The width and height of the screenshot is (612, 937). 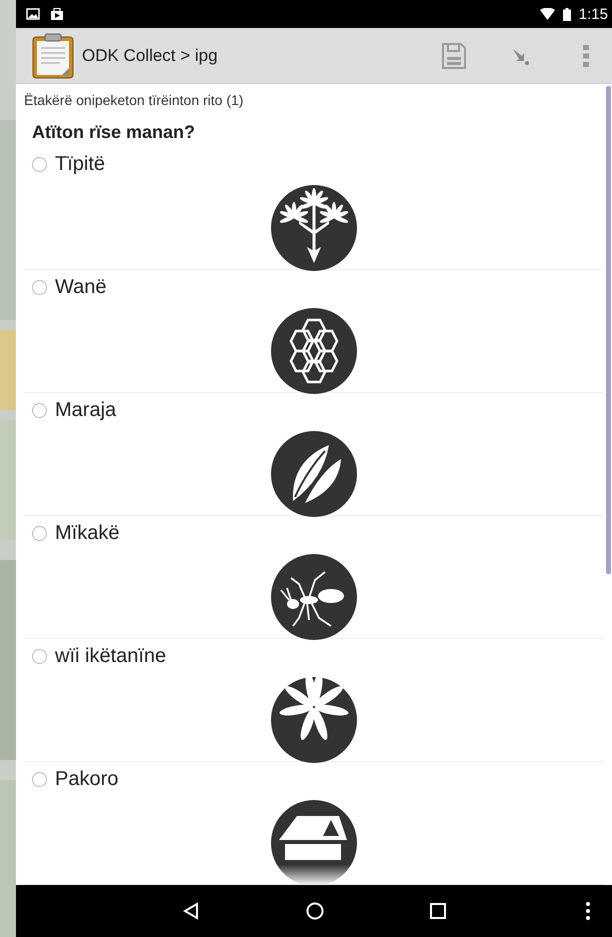 I want to click on save-icon, so click(x=454, y=56).